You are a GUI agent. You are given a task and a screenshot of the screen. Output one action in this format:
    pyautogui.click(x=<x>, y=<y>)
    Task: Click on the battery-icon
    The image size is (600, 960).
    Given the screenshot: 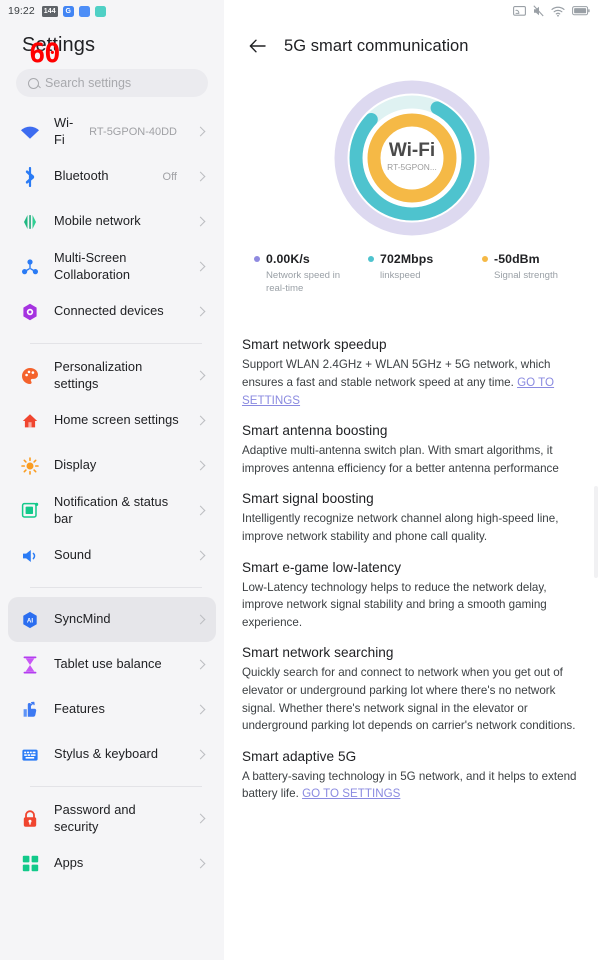 What is the action you would take?
    pyautogui.click(x=581, y=11)
    